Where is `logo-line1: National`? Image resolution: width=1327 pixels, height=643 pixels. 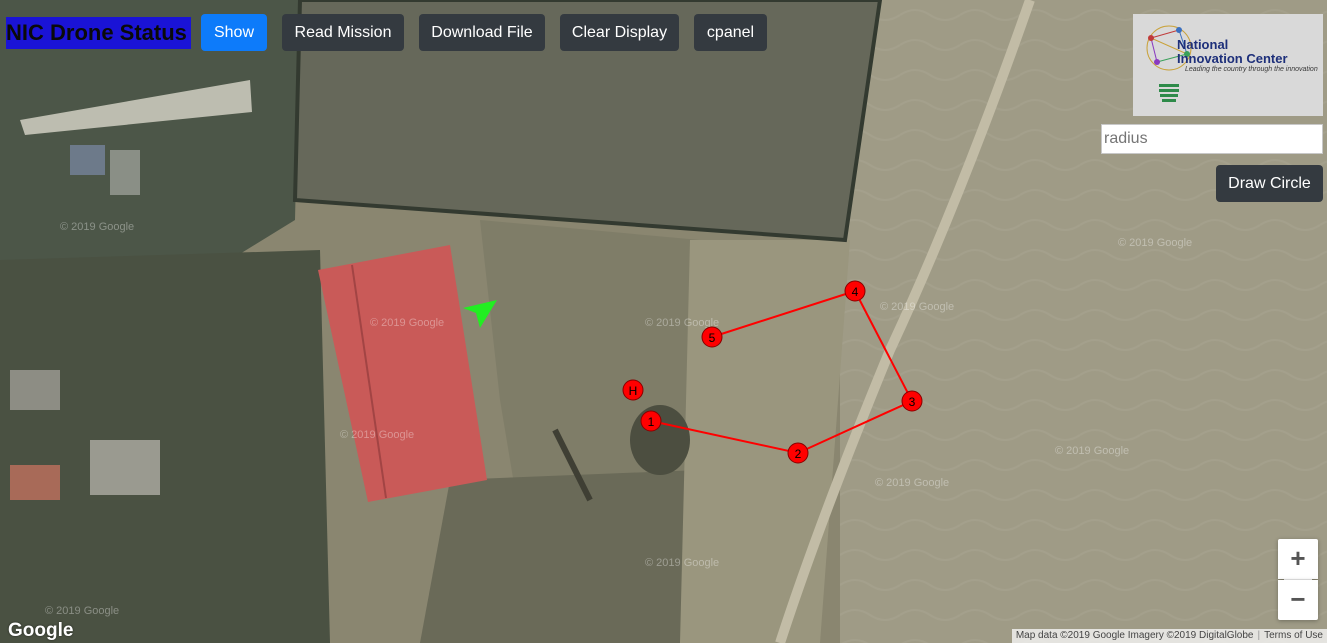
logo-line1: National is located at coordinates (1203, 44).